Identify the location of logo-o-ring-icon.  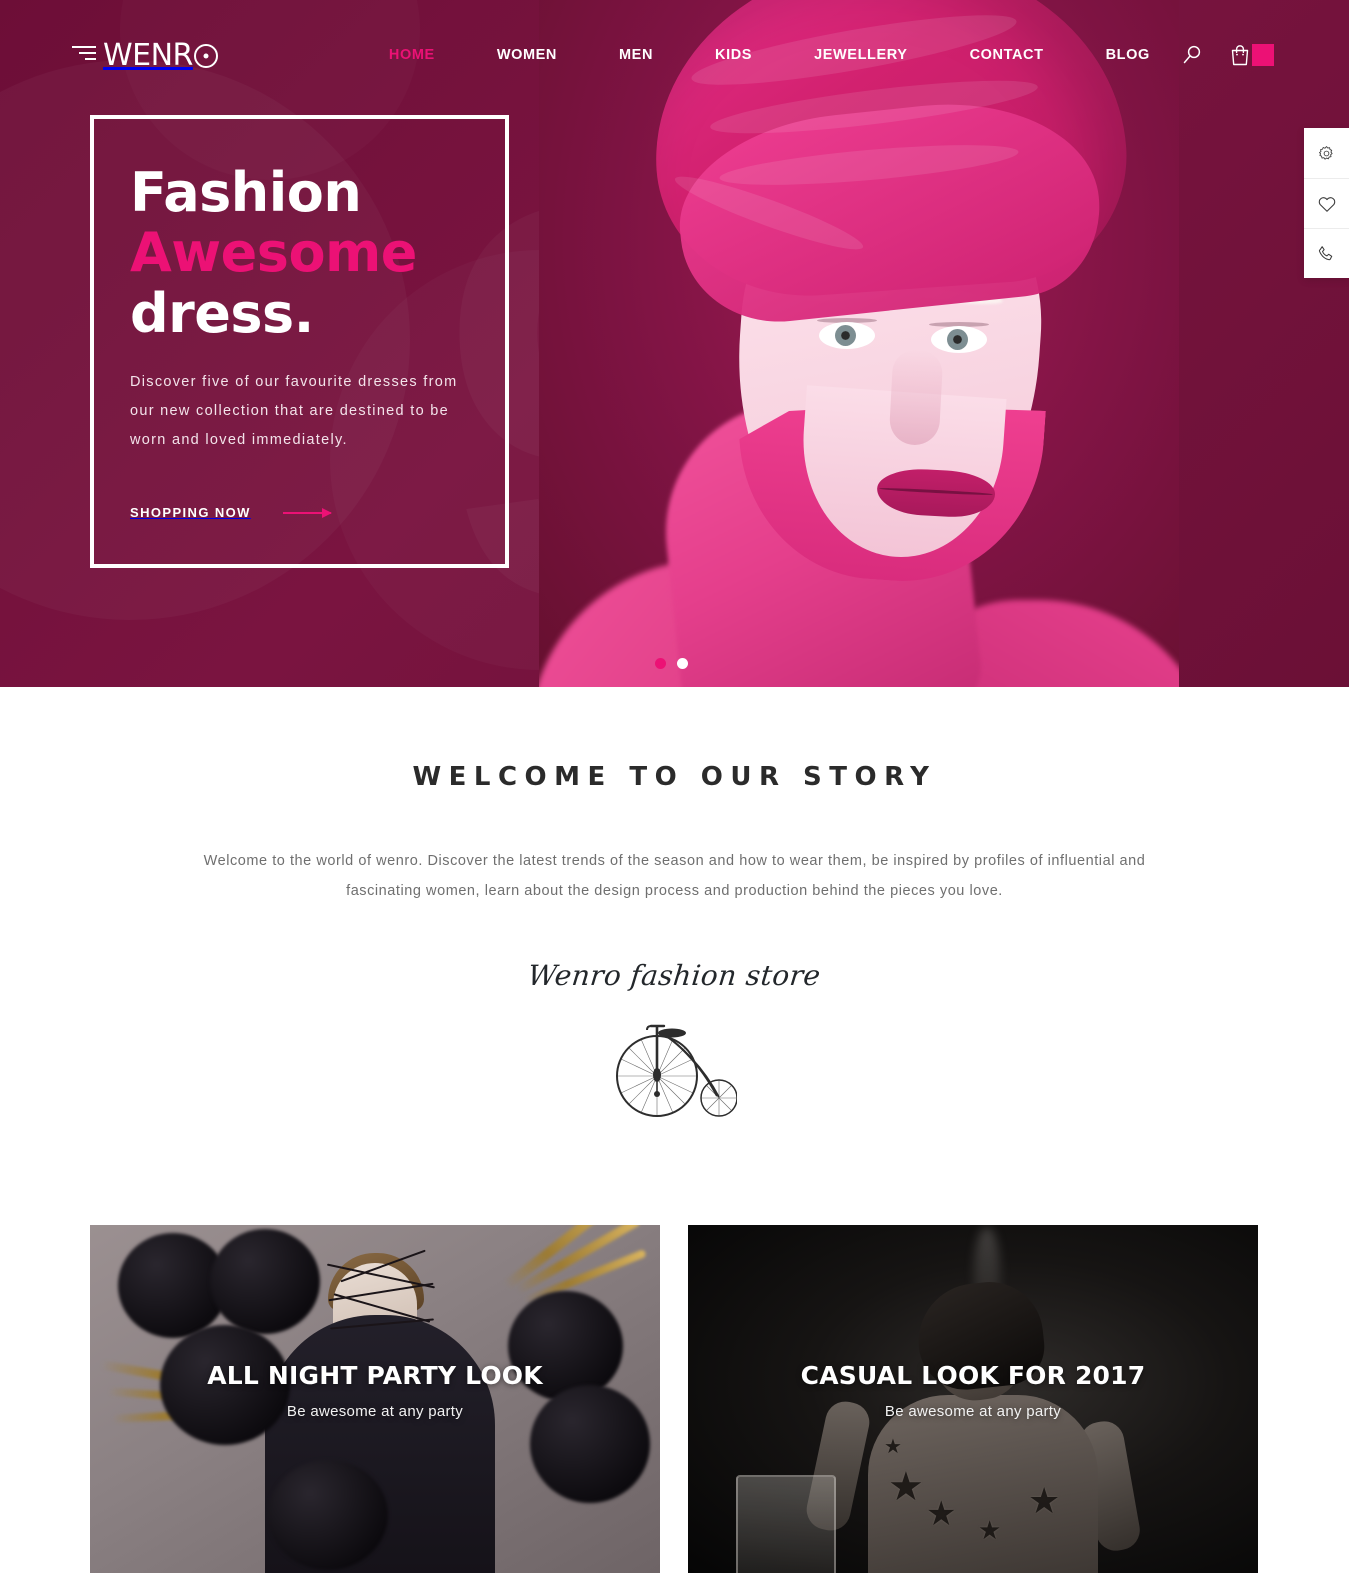
(205, 55).